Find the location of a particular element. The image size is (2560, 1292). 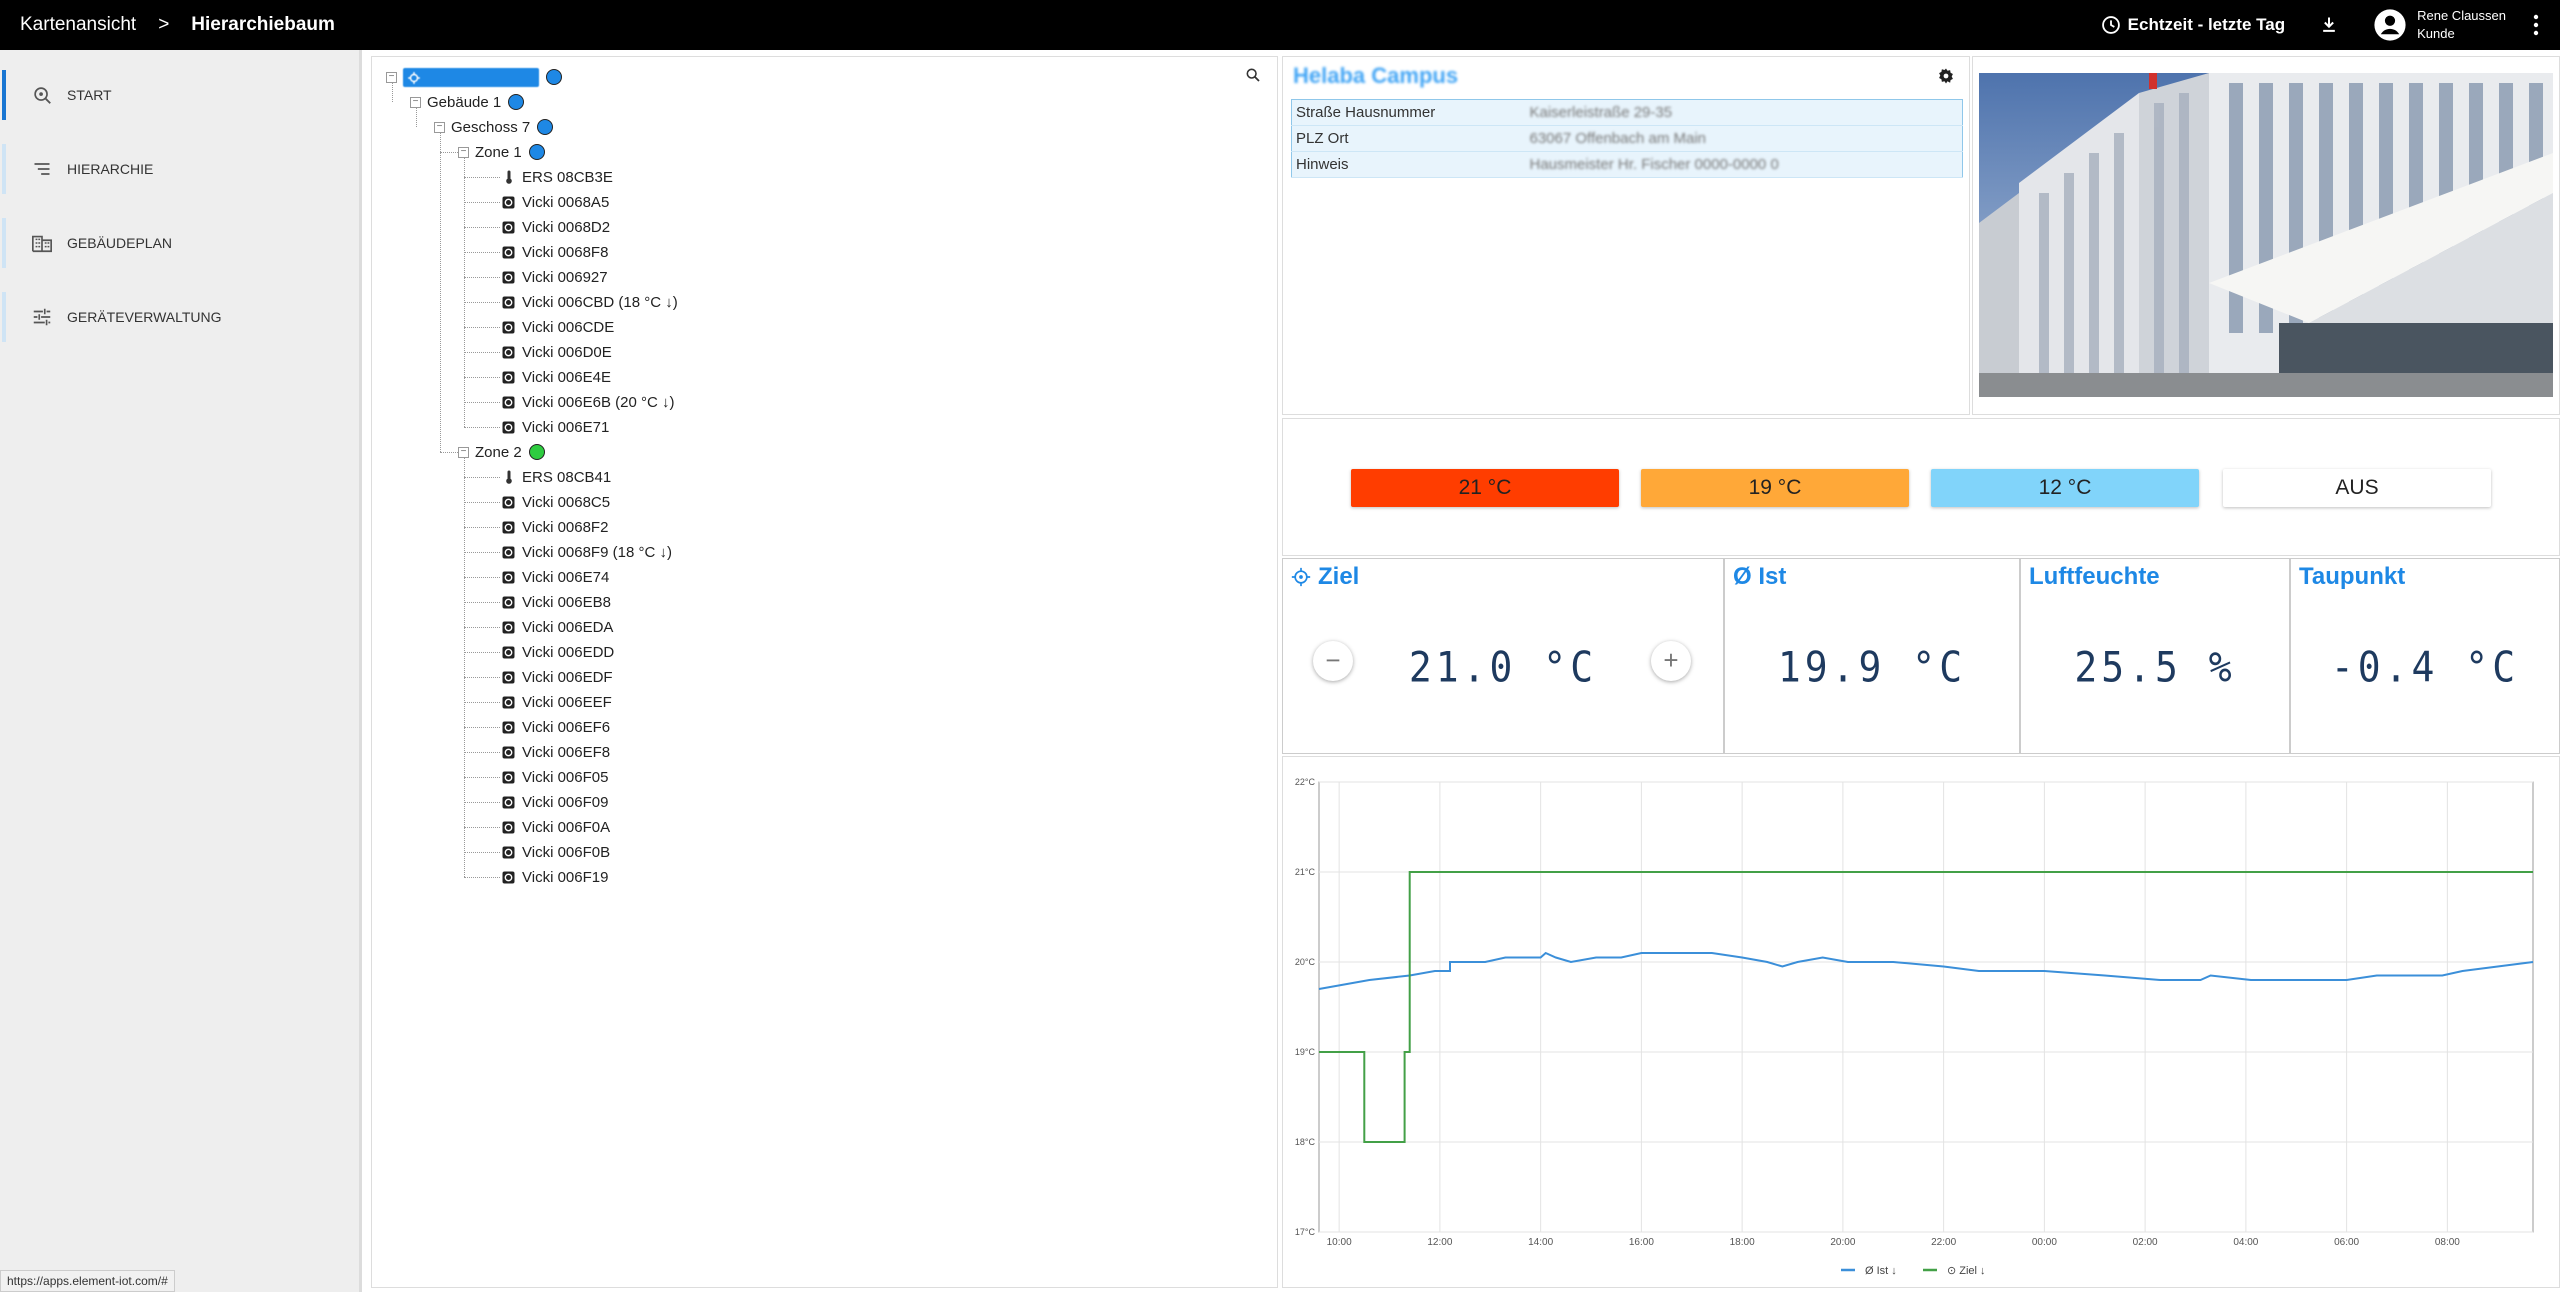

tree-node-device: Vicki 006CBD (18 °C ↓) is located at coordinates (590, 302).